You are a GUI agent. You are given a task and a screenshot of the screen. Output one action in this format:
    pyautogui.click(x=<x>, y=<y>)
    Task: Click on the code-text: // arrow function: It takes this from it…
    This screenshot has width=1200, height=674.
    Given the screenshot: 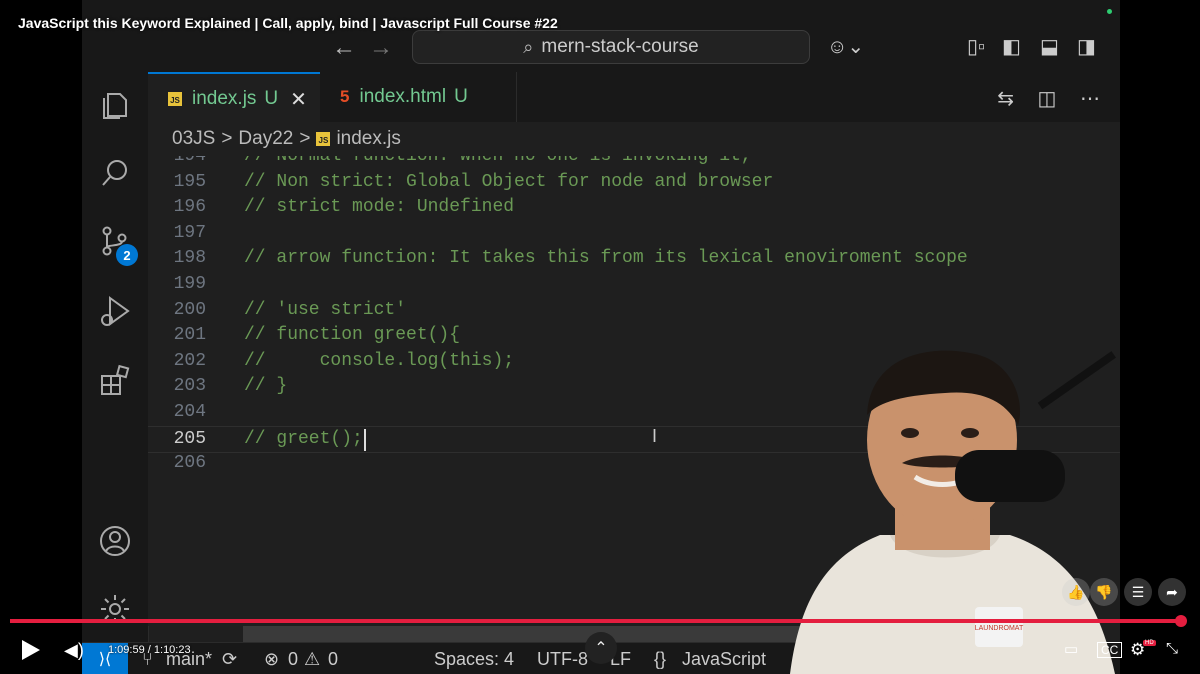 What is the action you would take?
    pyautogui.click(x=606, y=259)
    